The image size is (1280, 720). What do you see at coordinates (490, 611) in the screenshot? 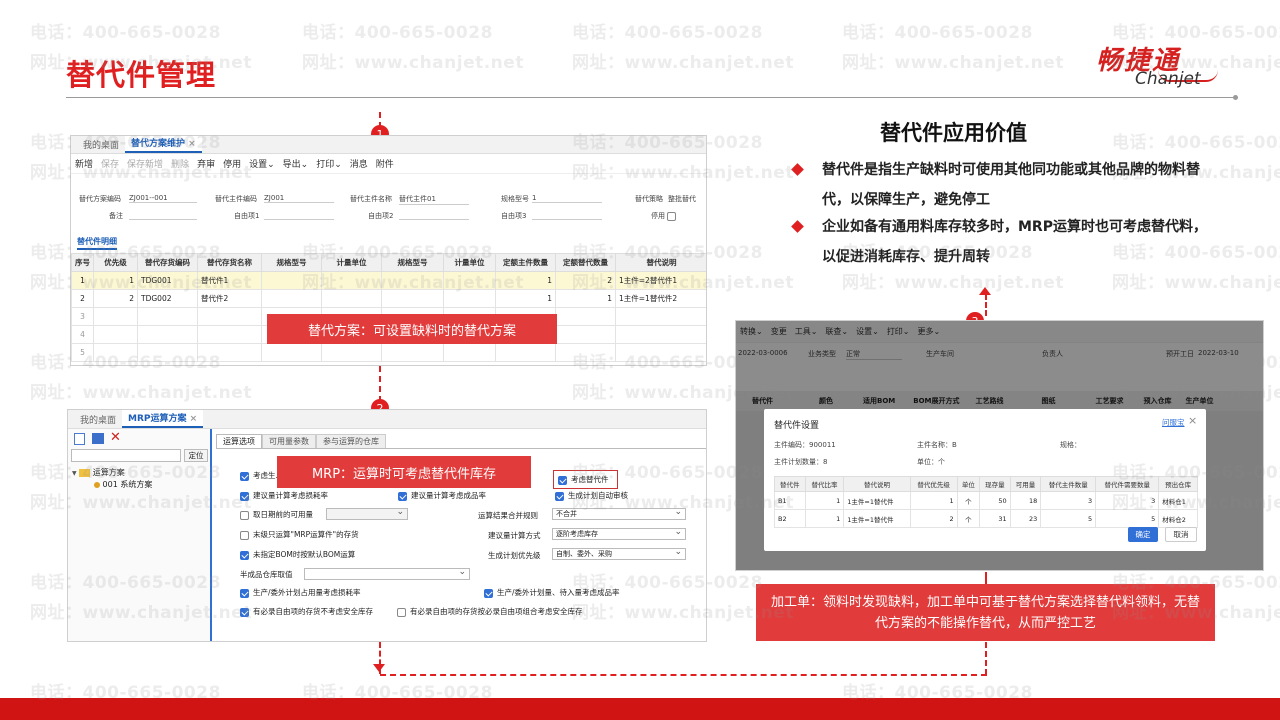
I see `option-combo-safety-stock: 有必录自由项的存货按必录自由项组合考虑安全库存` at bounding box center [490, 611].